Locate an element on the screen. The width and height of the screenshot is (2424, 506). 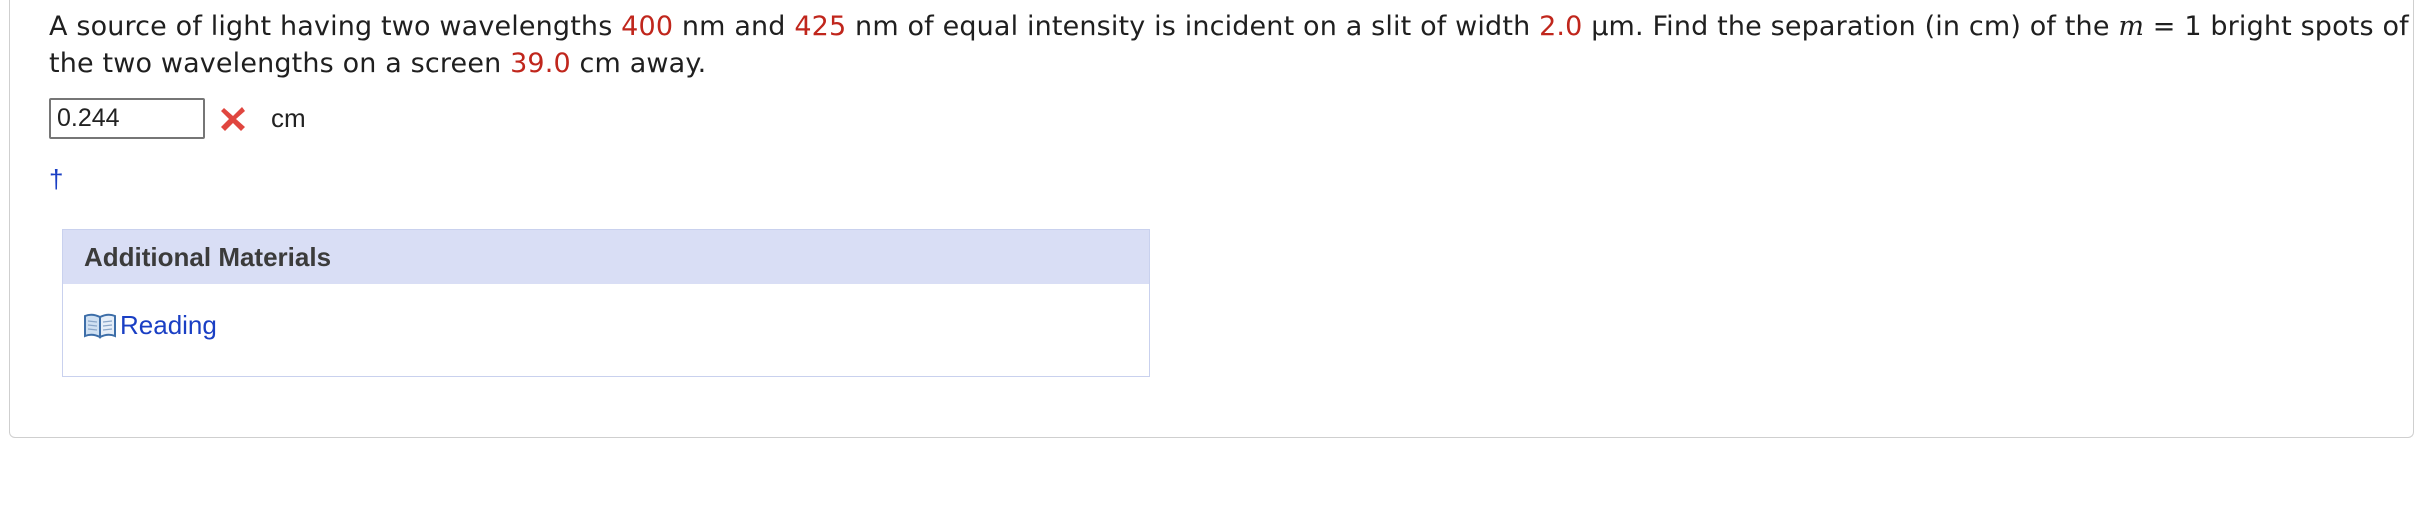
additional-materials-body: Reading is located at coordinates (606, 312).